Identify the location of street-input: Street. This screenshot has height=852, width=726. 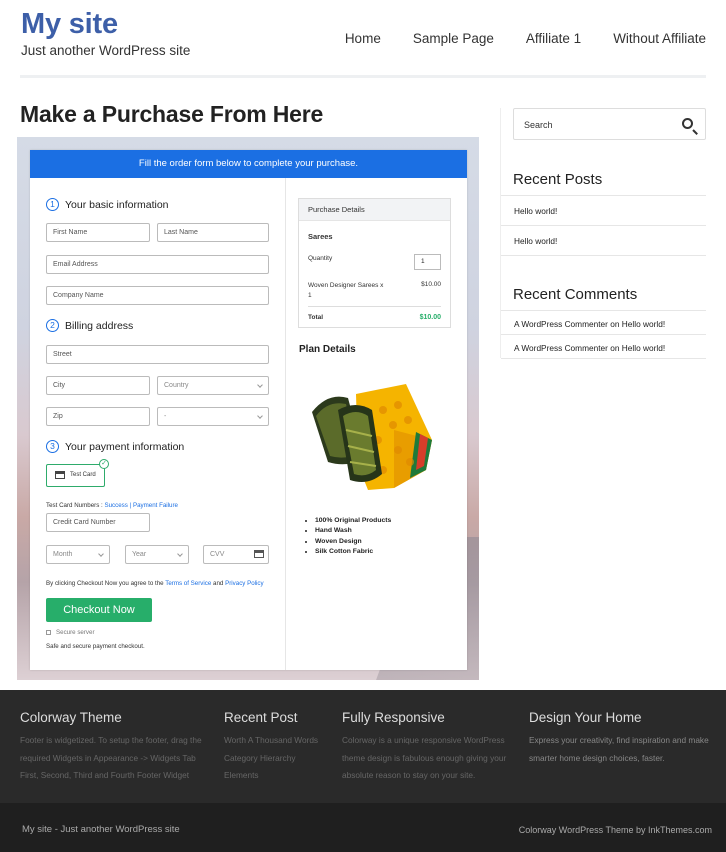
(157, 354).